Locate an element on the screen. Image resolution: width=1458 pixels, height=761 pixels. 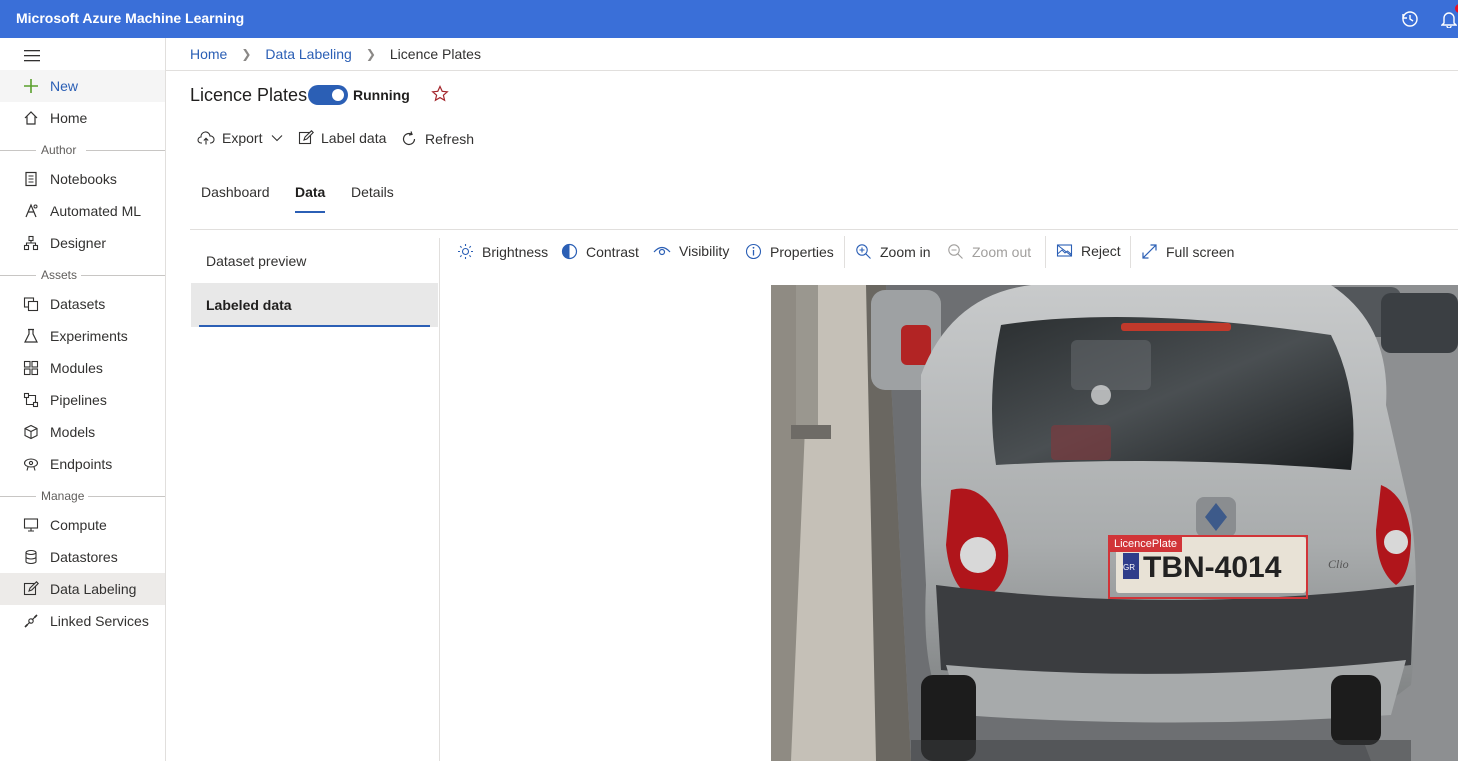
refresh-button: Refresh is located at coordinates (437, 139).